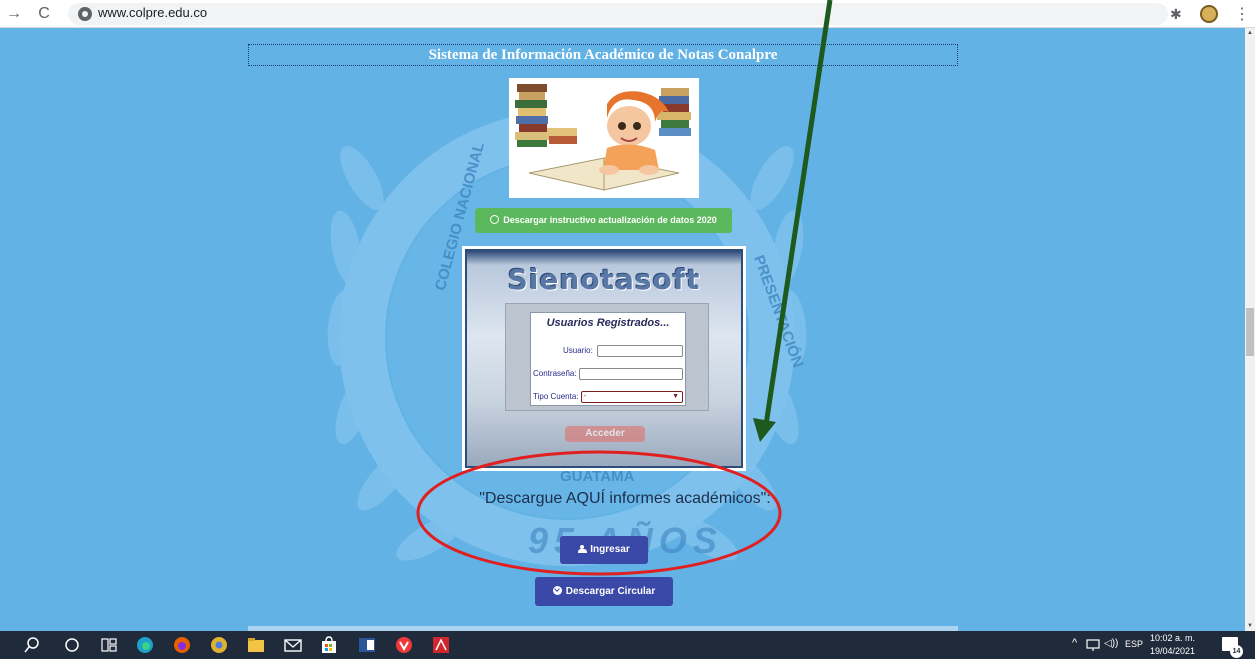  What do you see at coordinates (556, 396) in the screenshot?
I see `tipo-cuenta-label: Tipo Cuenta:` at bounding box center [556, 396].